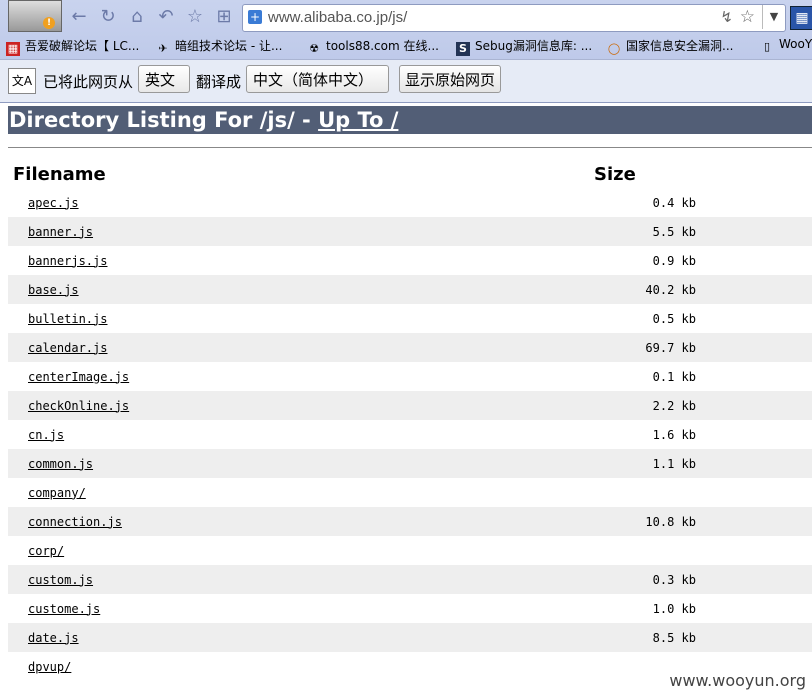 This screenshot has width=812, height=690. I want to click on filename-cell: apec.js, so click(301, 202).